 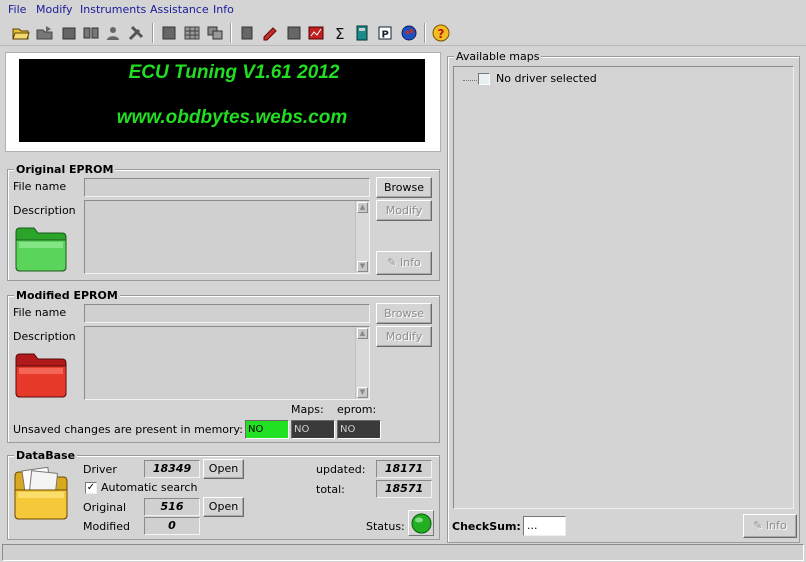 What do you see at coordinates (404, 469) in the screenshot?
I see `updated-count: 18171` at bounding box center [404, 469].